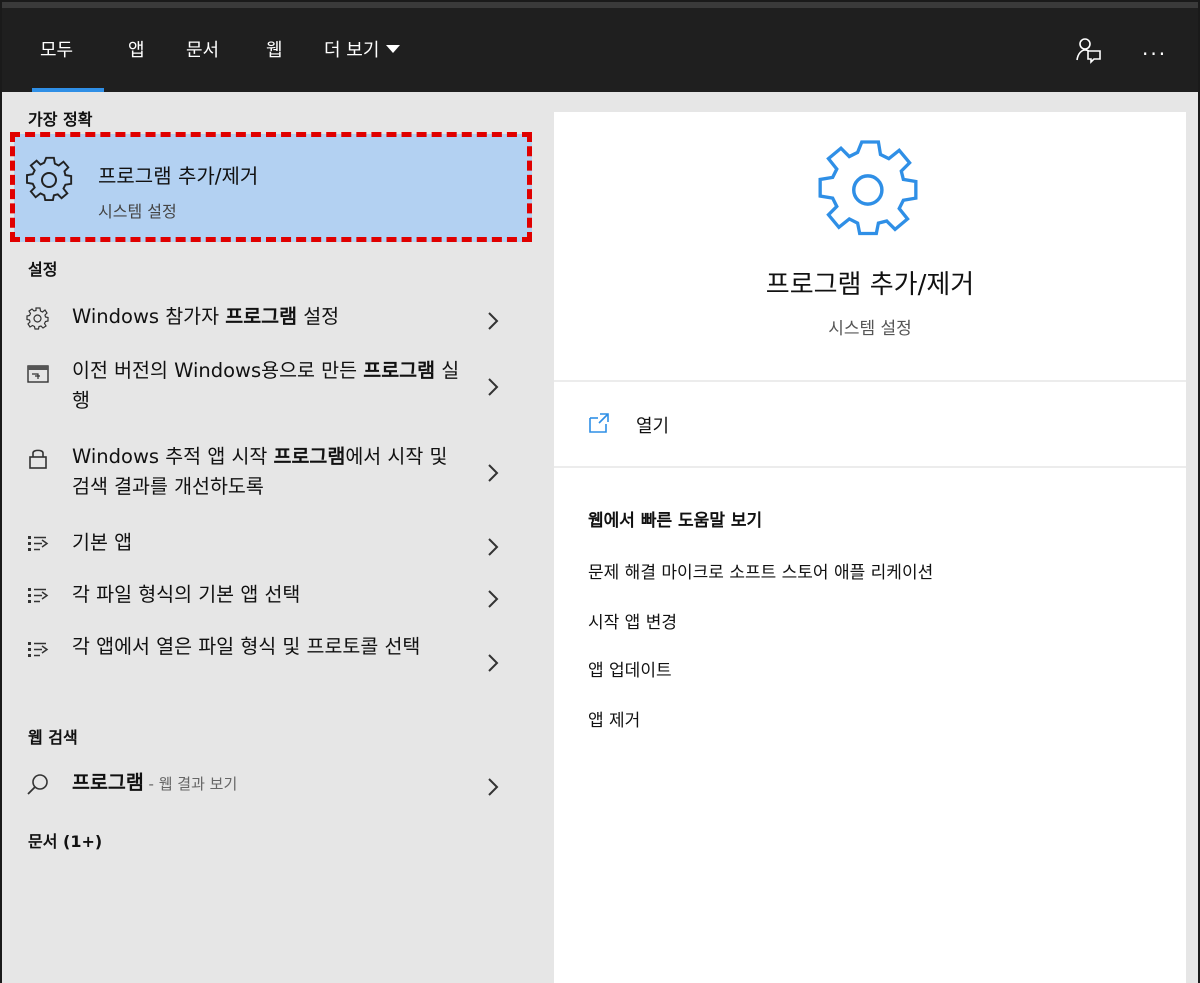 Image resolution: width=1200 pixels, height=983 pixels. Describe the element at coordinates (614, 718) in the screenshot. I see `web-help-link: 앱 제거` at that location.